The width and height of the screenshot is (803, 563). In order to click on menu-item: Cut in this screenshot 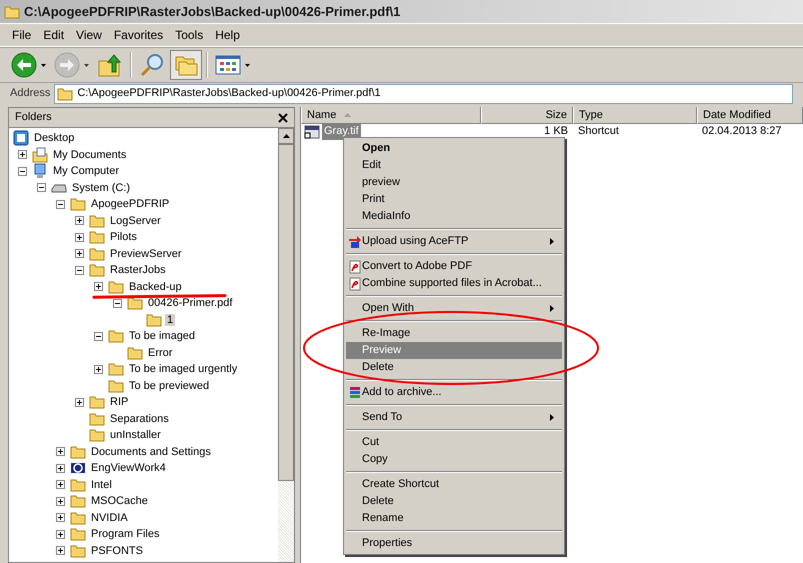, I will do `click(454, 442)`.